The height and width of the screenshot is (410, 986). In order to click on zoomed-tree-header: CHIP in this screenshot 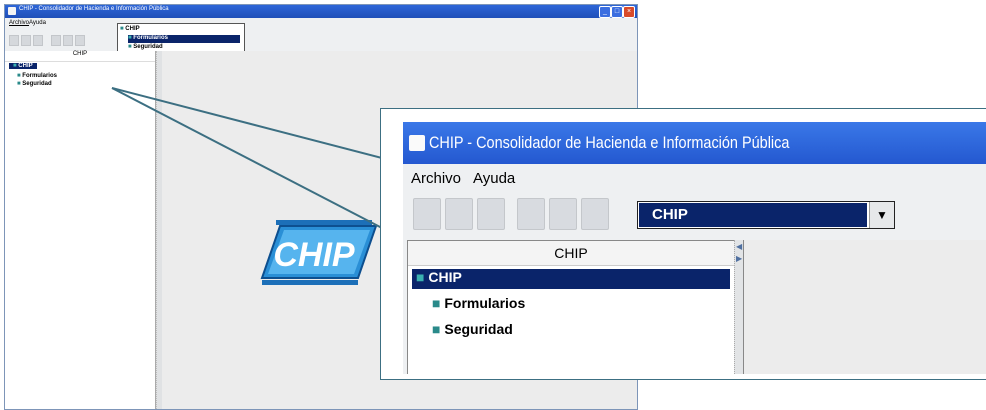, I will do `click(571, 253)`.